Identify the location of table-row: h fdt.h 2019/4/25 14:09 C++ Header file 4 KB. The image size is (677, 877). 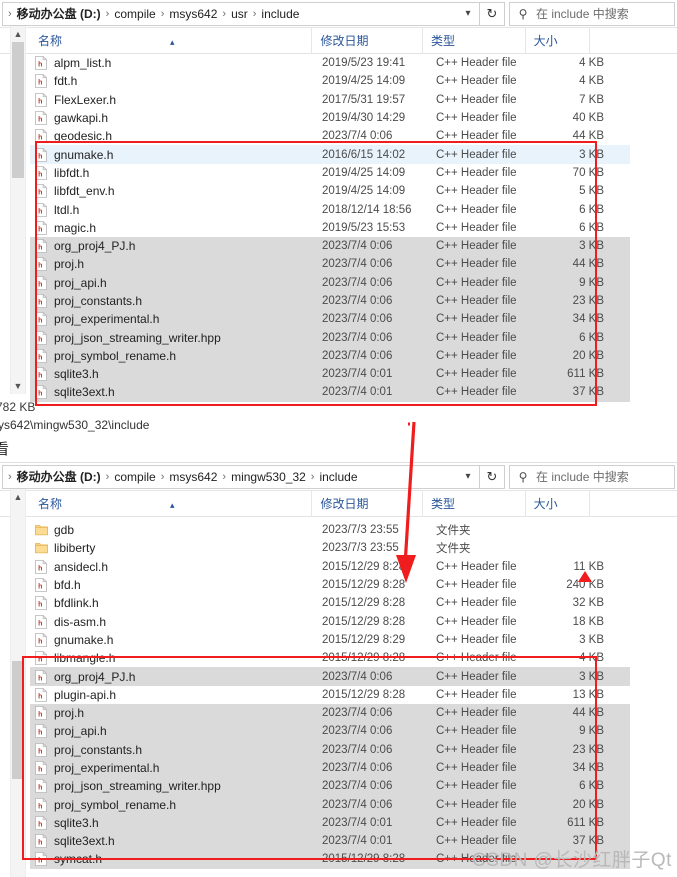
(330, 81).